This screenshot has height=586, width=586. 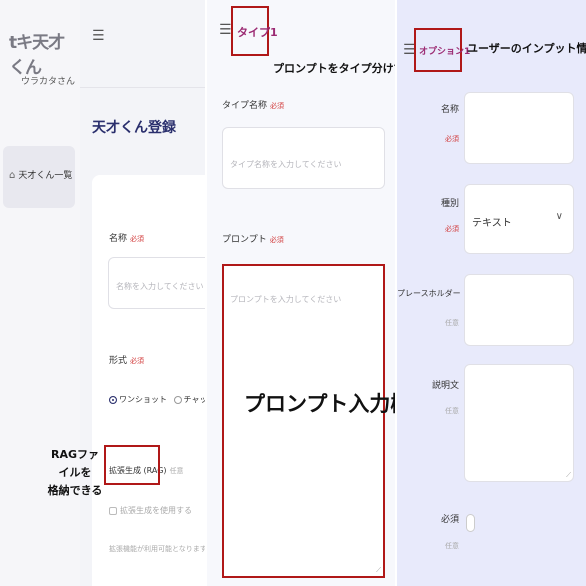 What do you see at coordinates (445, 386) in the screenshot?
I see `option-description-label: 説明文` at bounding box center [445, 386].